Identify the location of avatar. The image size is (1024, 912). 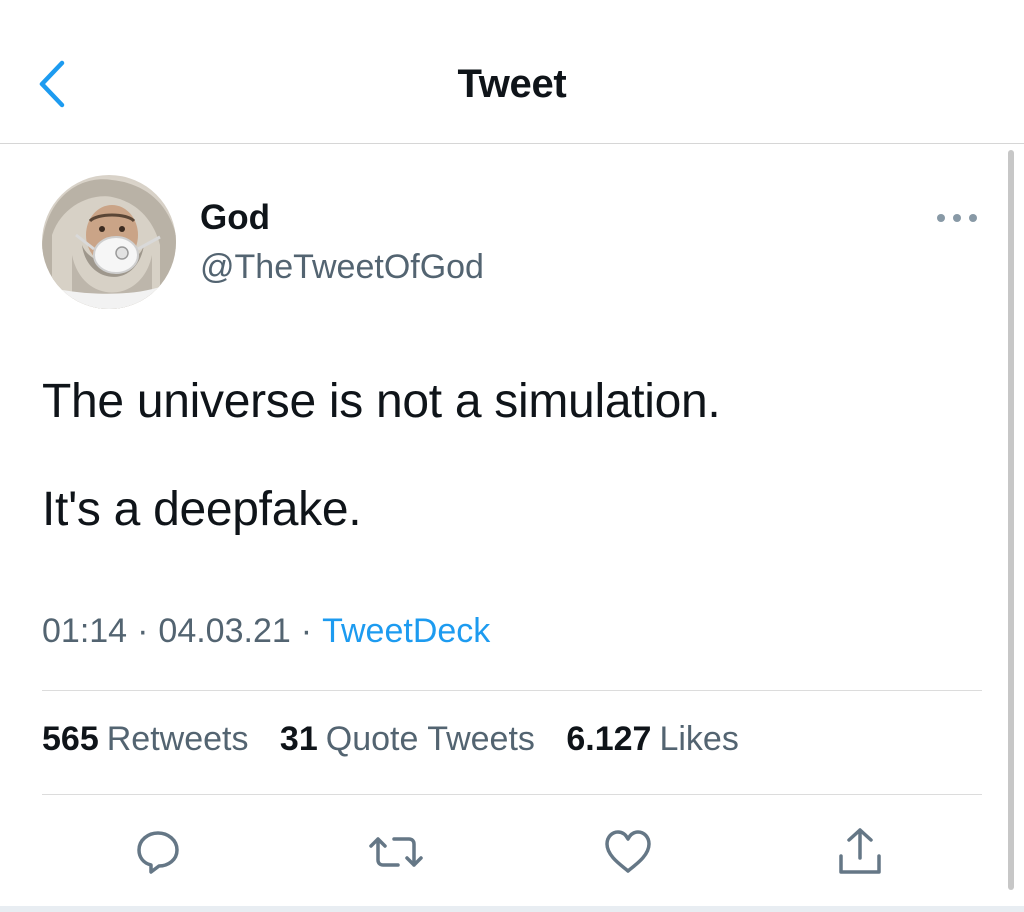
(109, 242).